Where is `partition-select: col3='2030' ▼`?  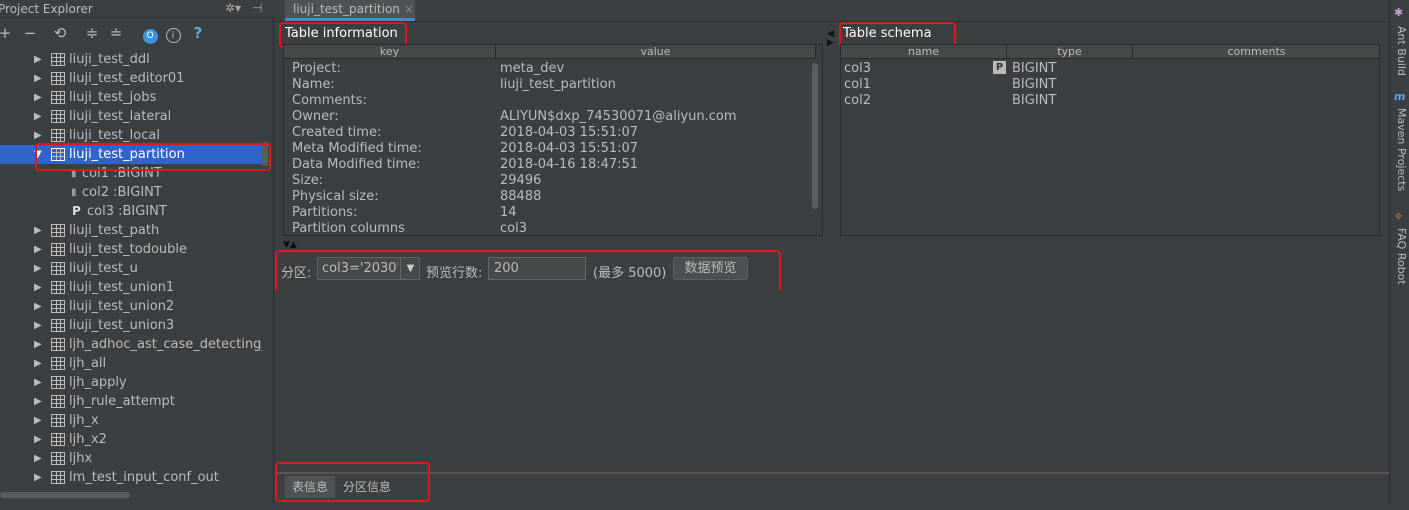 partition-select: col3='2030' ▼ is located at coordinates (368, 268).